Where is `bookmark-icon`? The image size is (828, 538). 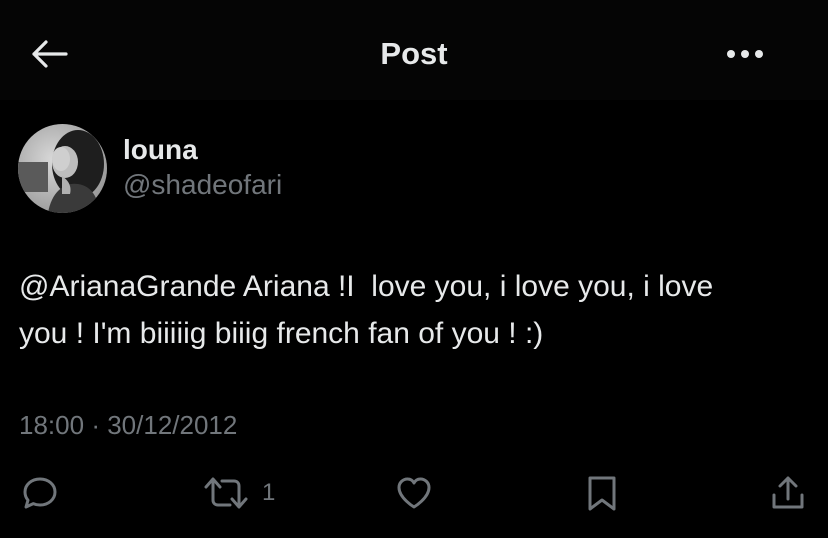
bookmark-icon is located at coordinates (602, 493).